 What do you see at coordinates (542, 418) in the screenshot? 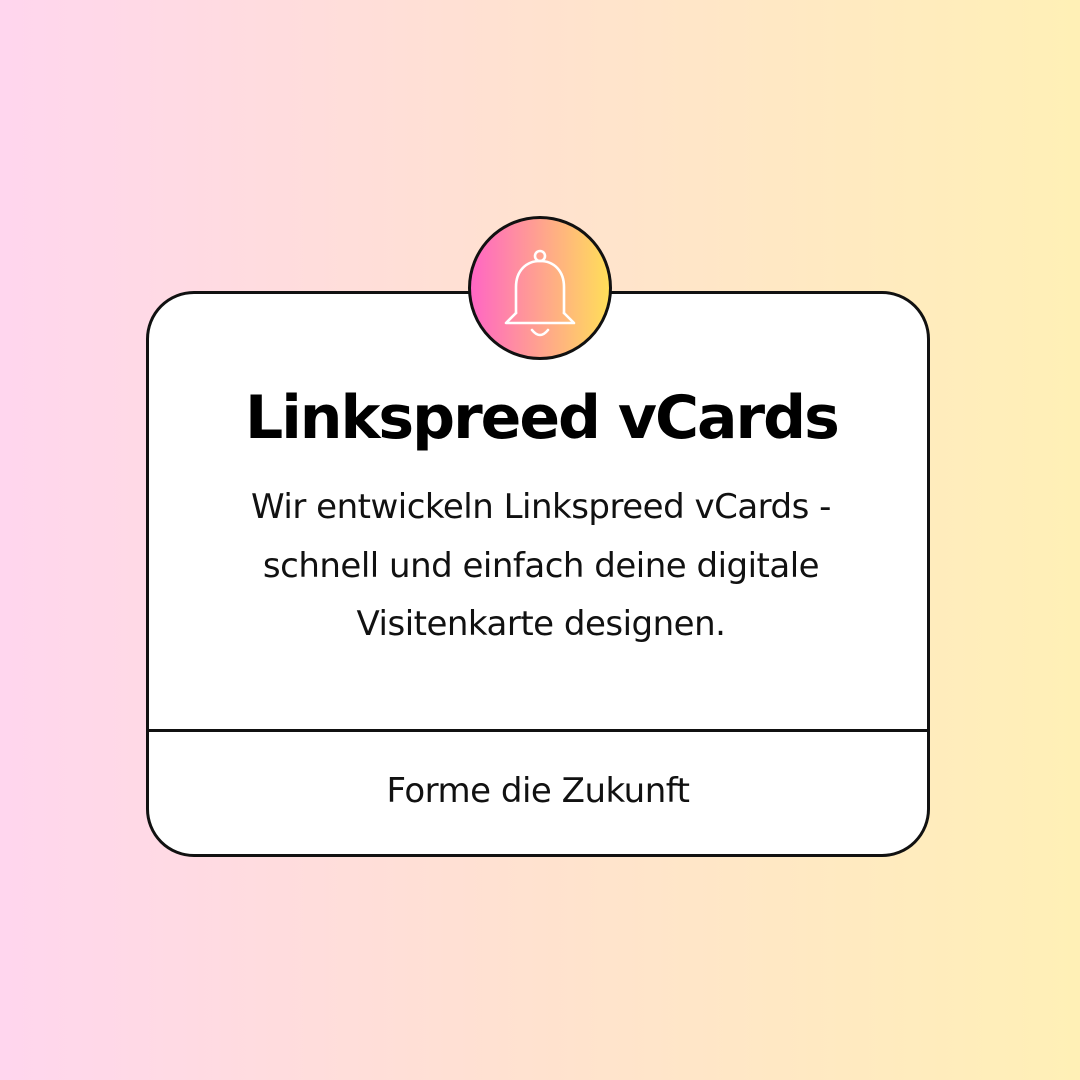
I see `card-title: Linkspreed vCards` at bounding box center [542, 418].